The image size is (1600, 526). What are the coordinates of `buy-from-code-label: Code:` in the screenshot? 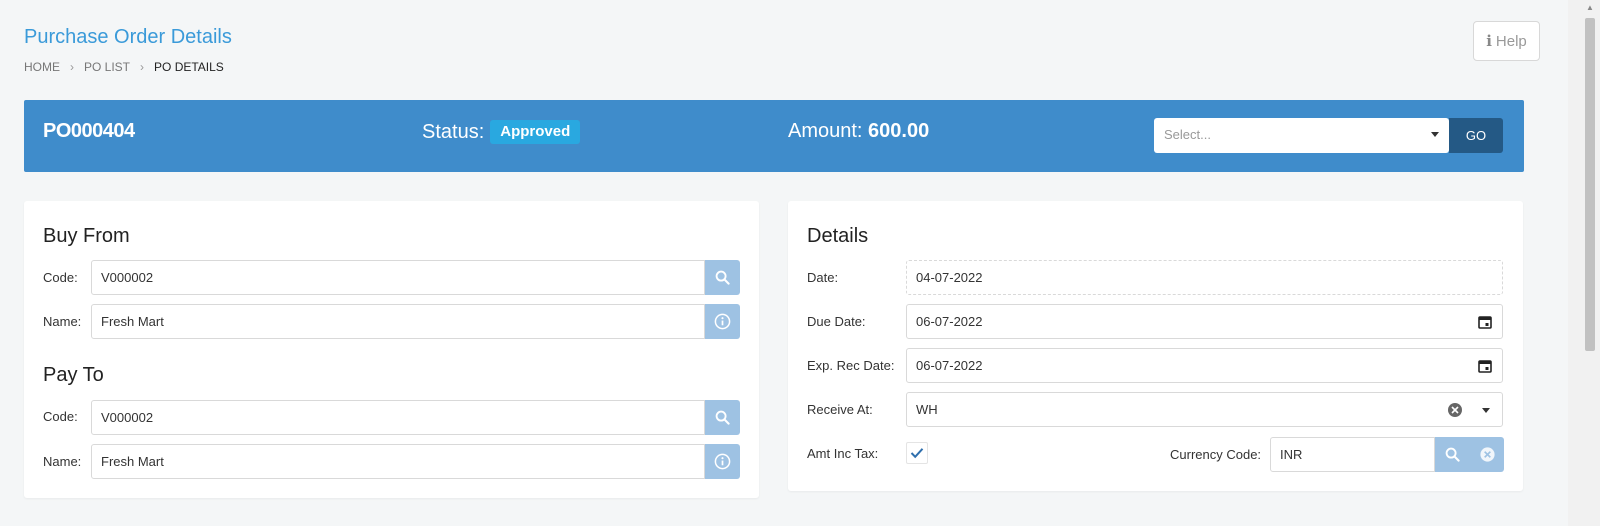 It's located at (60, 277).